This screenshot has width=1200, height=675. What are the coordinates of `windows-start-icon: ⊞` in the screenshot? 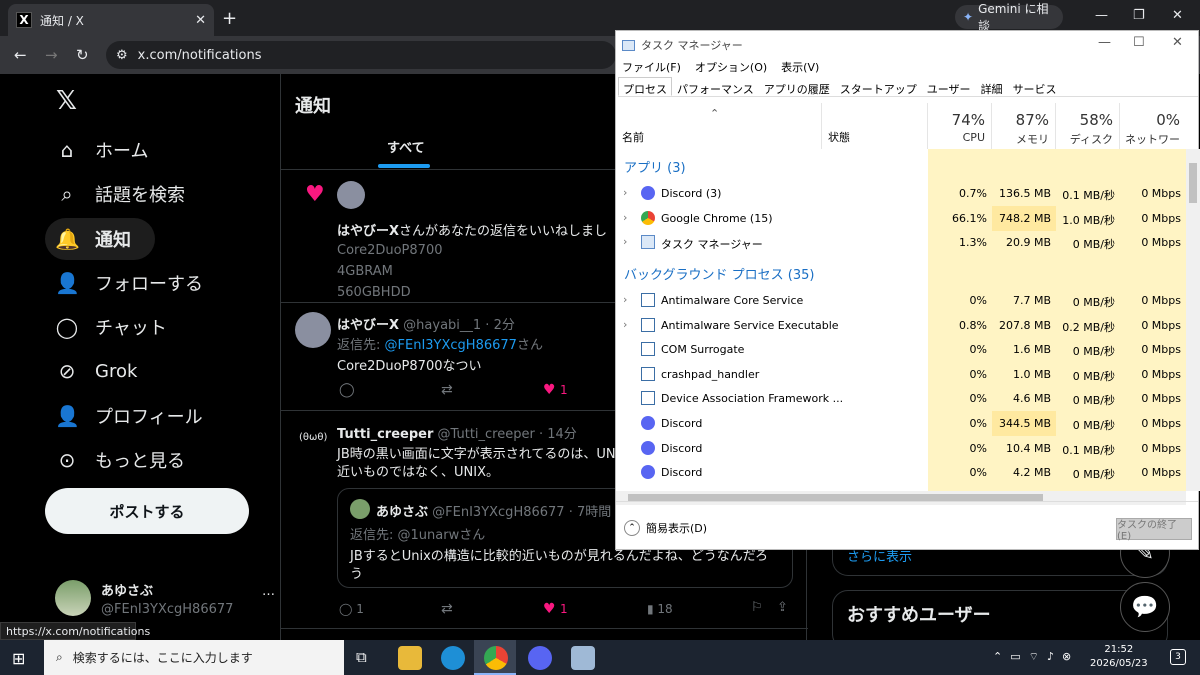 It's located at (18, 658).